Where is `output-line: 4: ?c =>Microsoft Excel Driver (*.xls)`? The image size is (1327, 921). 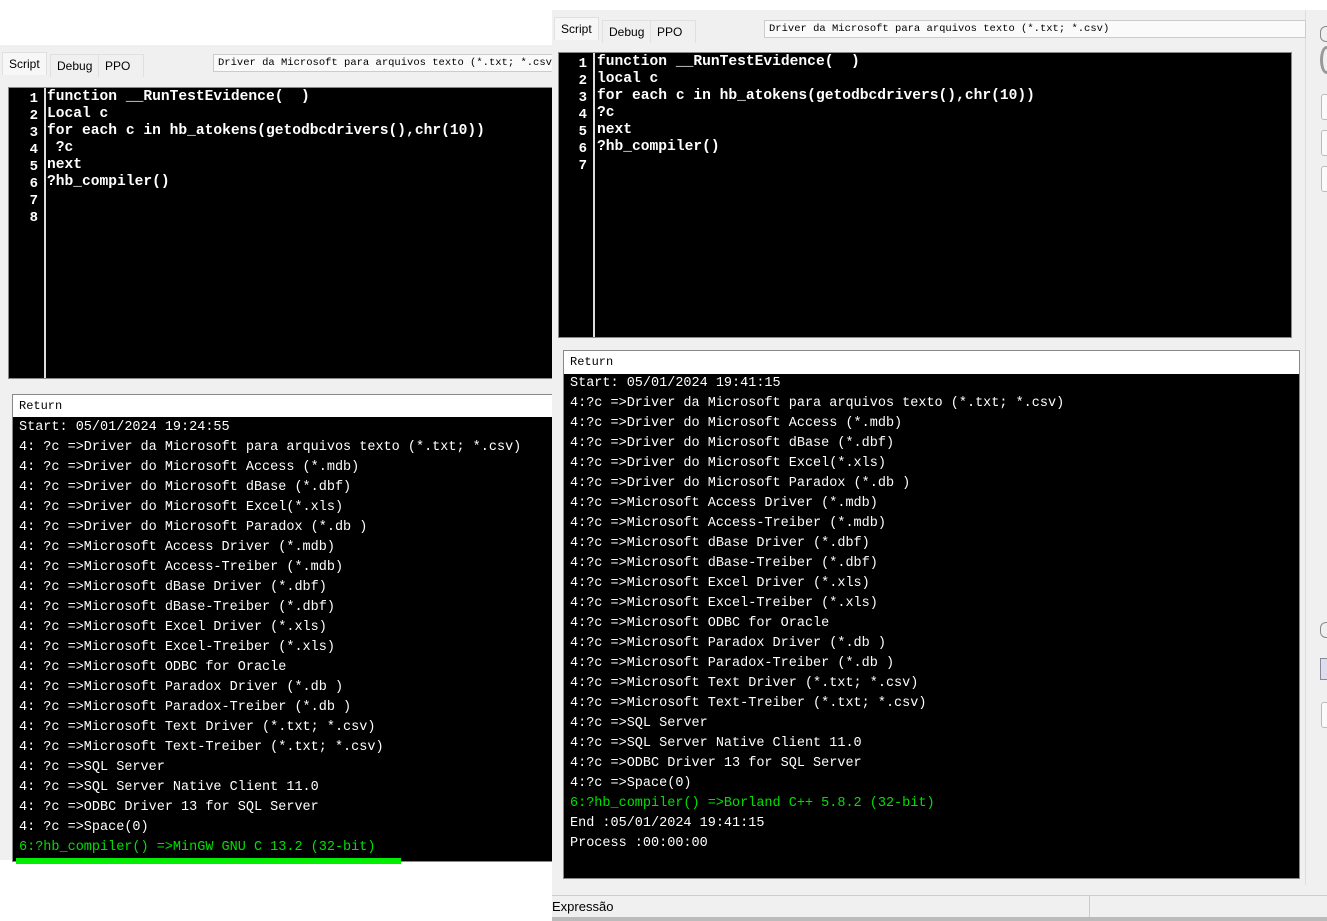
output-line: 4: ?c =>Microsoft Excel Driver (*.xls) is located at coordinates (173, 627).